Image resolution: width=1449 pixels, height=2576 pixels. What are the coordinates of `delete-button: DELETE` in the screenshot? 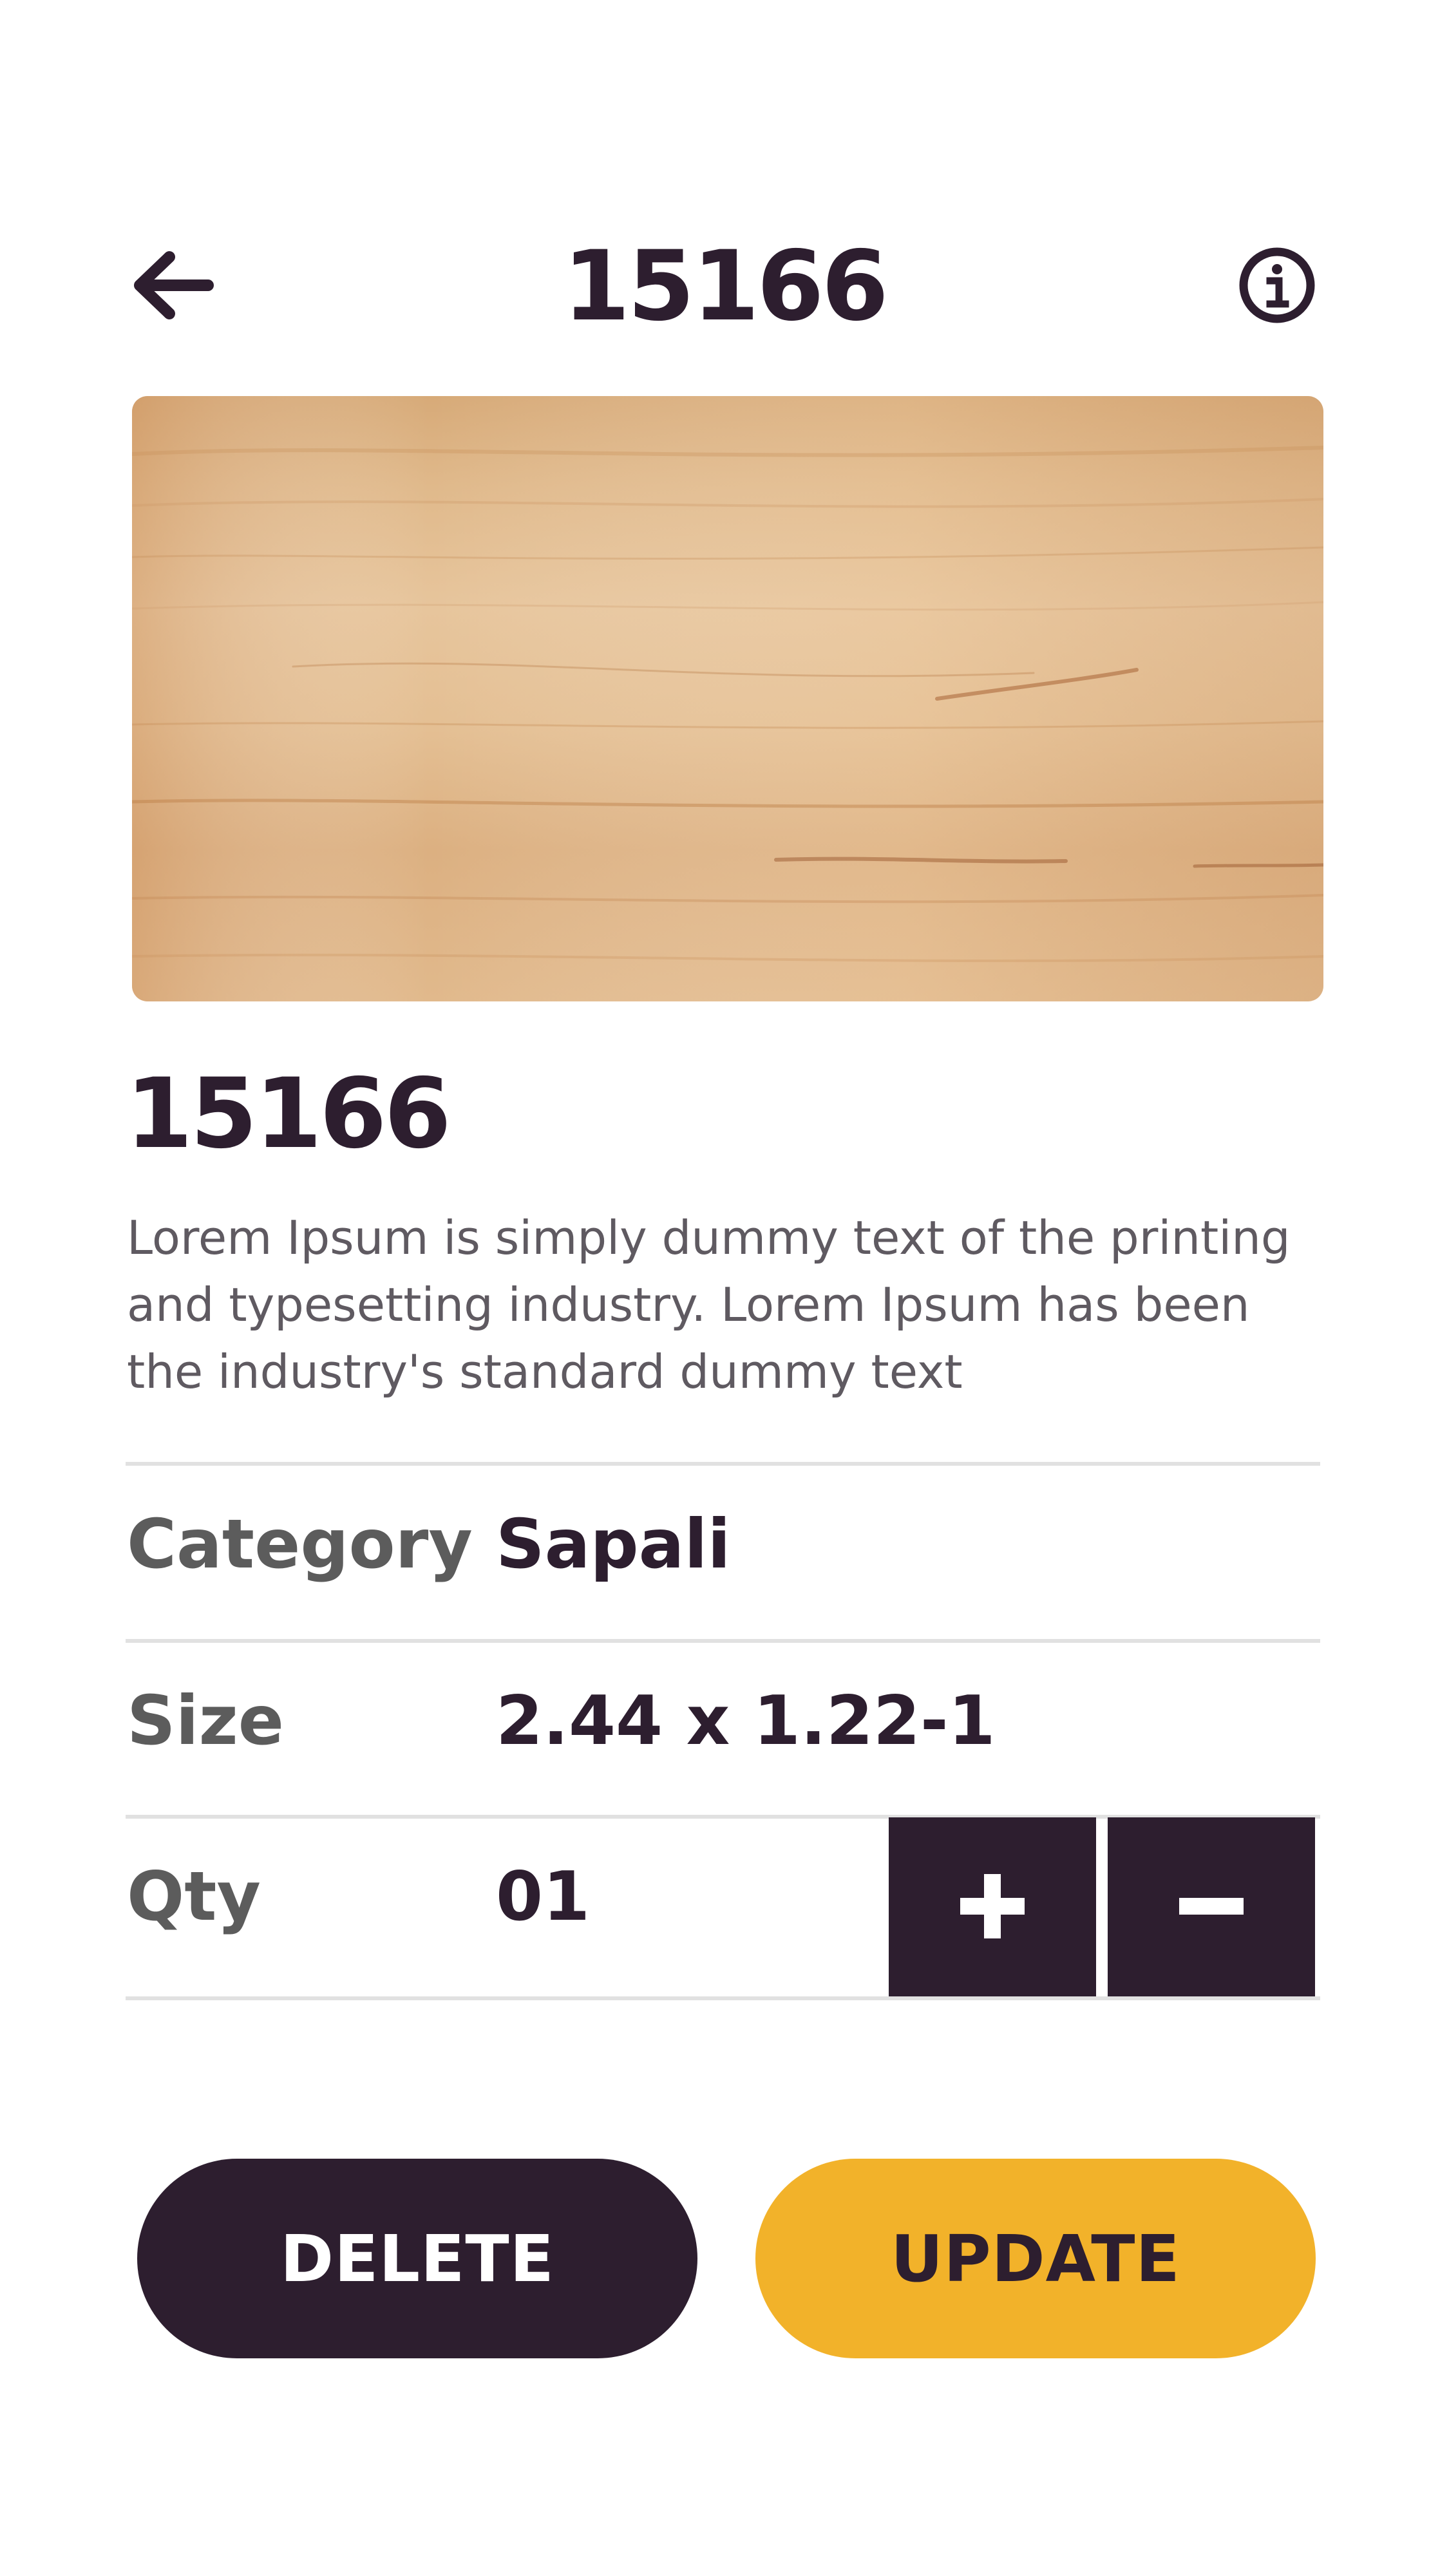 It's located at (417, 2258).